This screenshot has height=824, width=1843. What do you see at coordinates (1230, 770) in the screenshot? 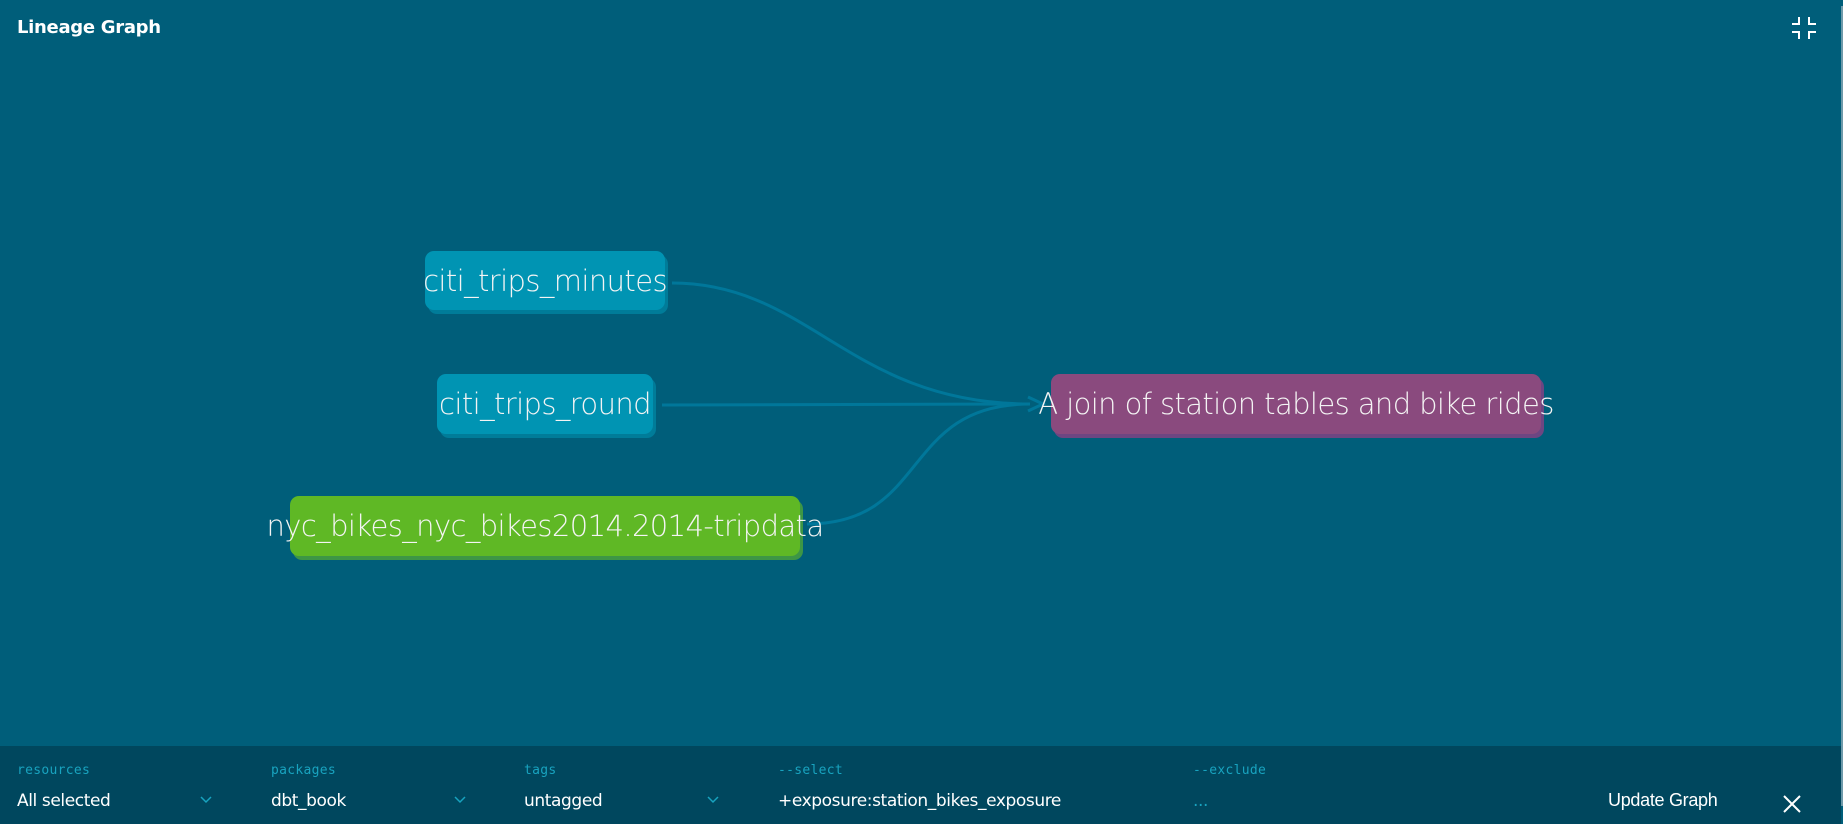
I see `exclude-label: --exclude` at bounding box center [1230, 770].